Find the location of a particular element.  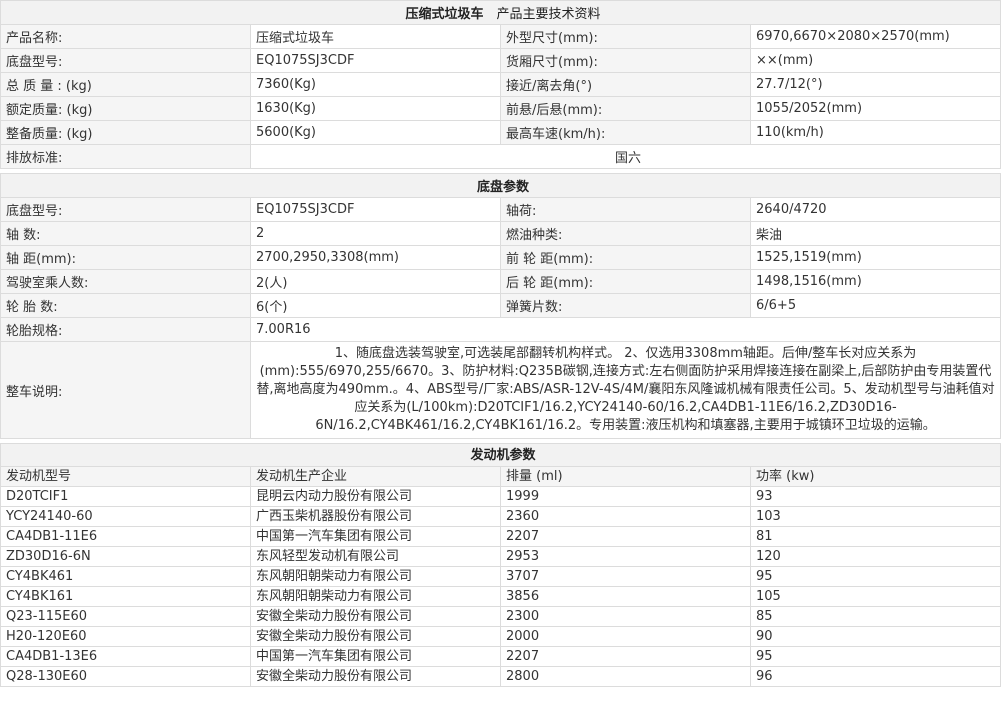

chassis-value: 6/6+5 is located at coordinates (875, 305).